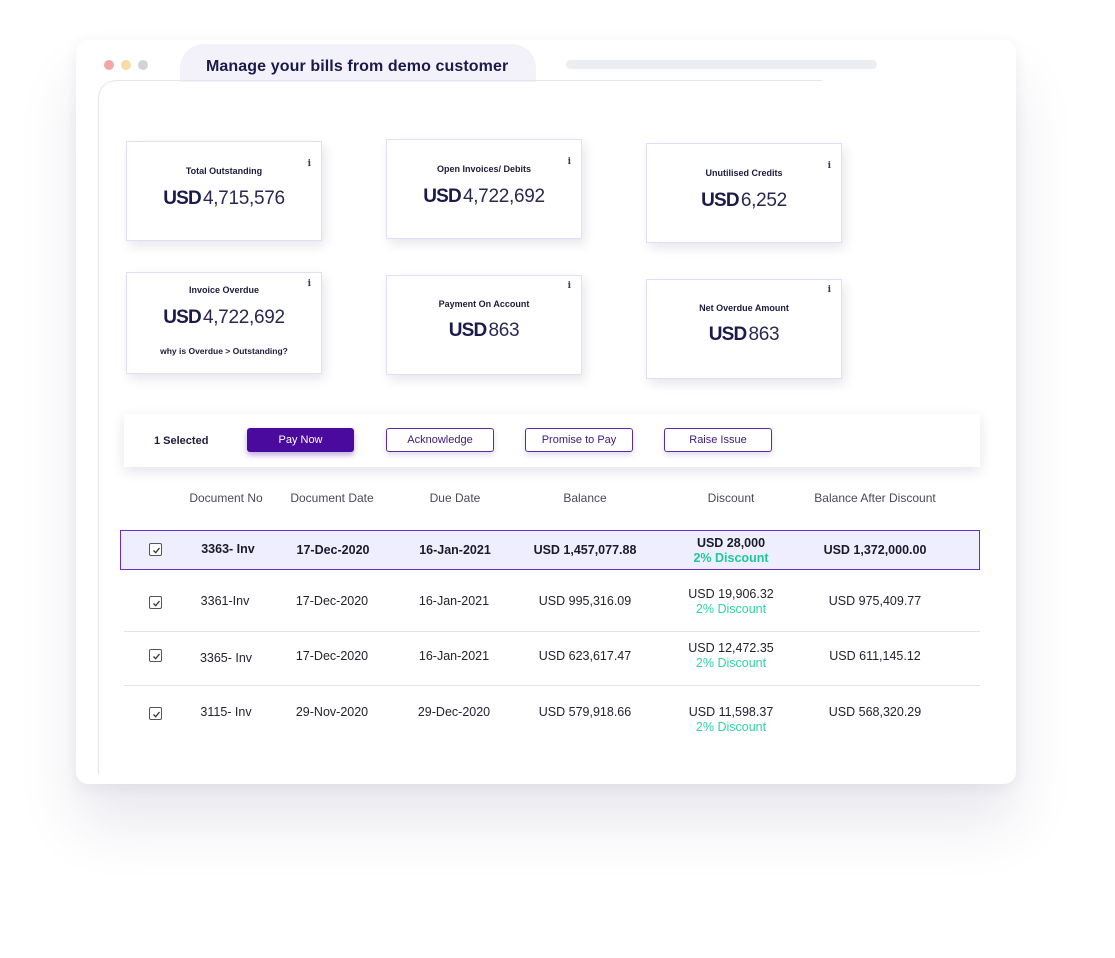  I want to click on pay-now-button: Pay Now, so click(300, 440).